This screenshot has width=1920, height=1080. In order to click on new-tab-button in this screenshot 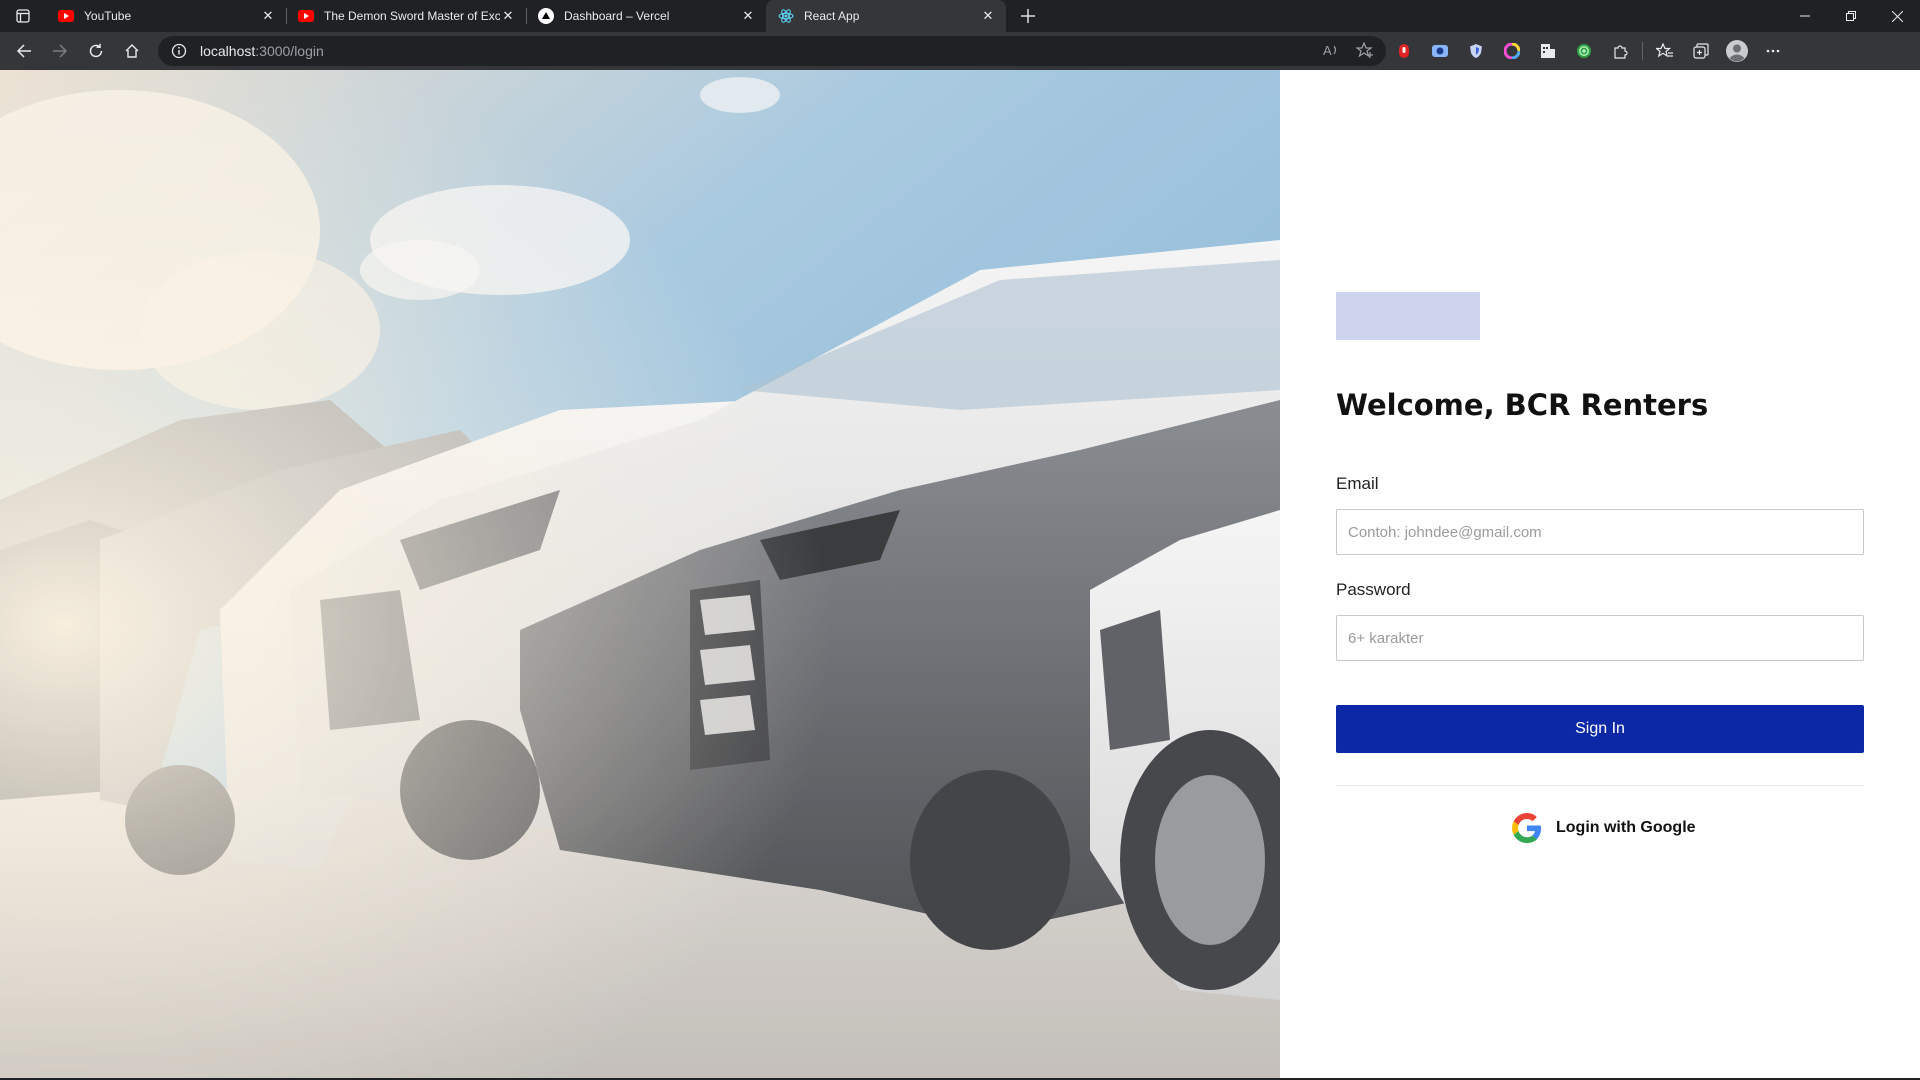, I will do `click(1028, 16)`.